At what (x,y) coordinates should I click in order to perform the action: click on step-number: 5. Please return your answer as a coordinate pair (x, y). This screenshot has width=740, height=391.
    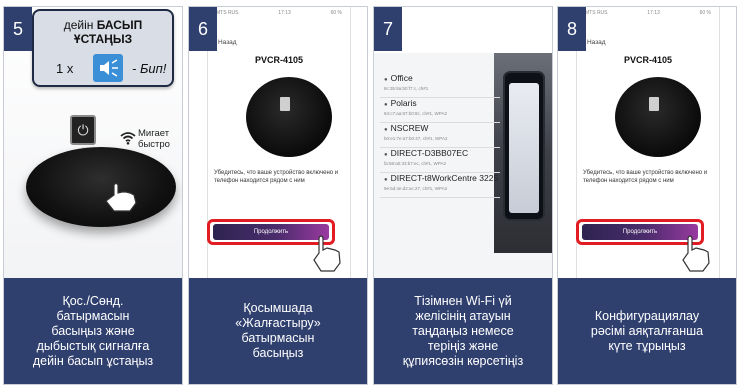
    Looking at the image, I should click on (18, 29).